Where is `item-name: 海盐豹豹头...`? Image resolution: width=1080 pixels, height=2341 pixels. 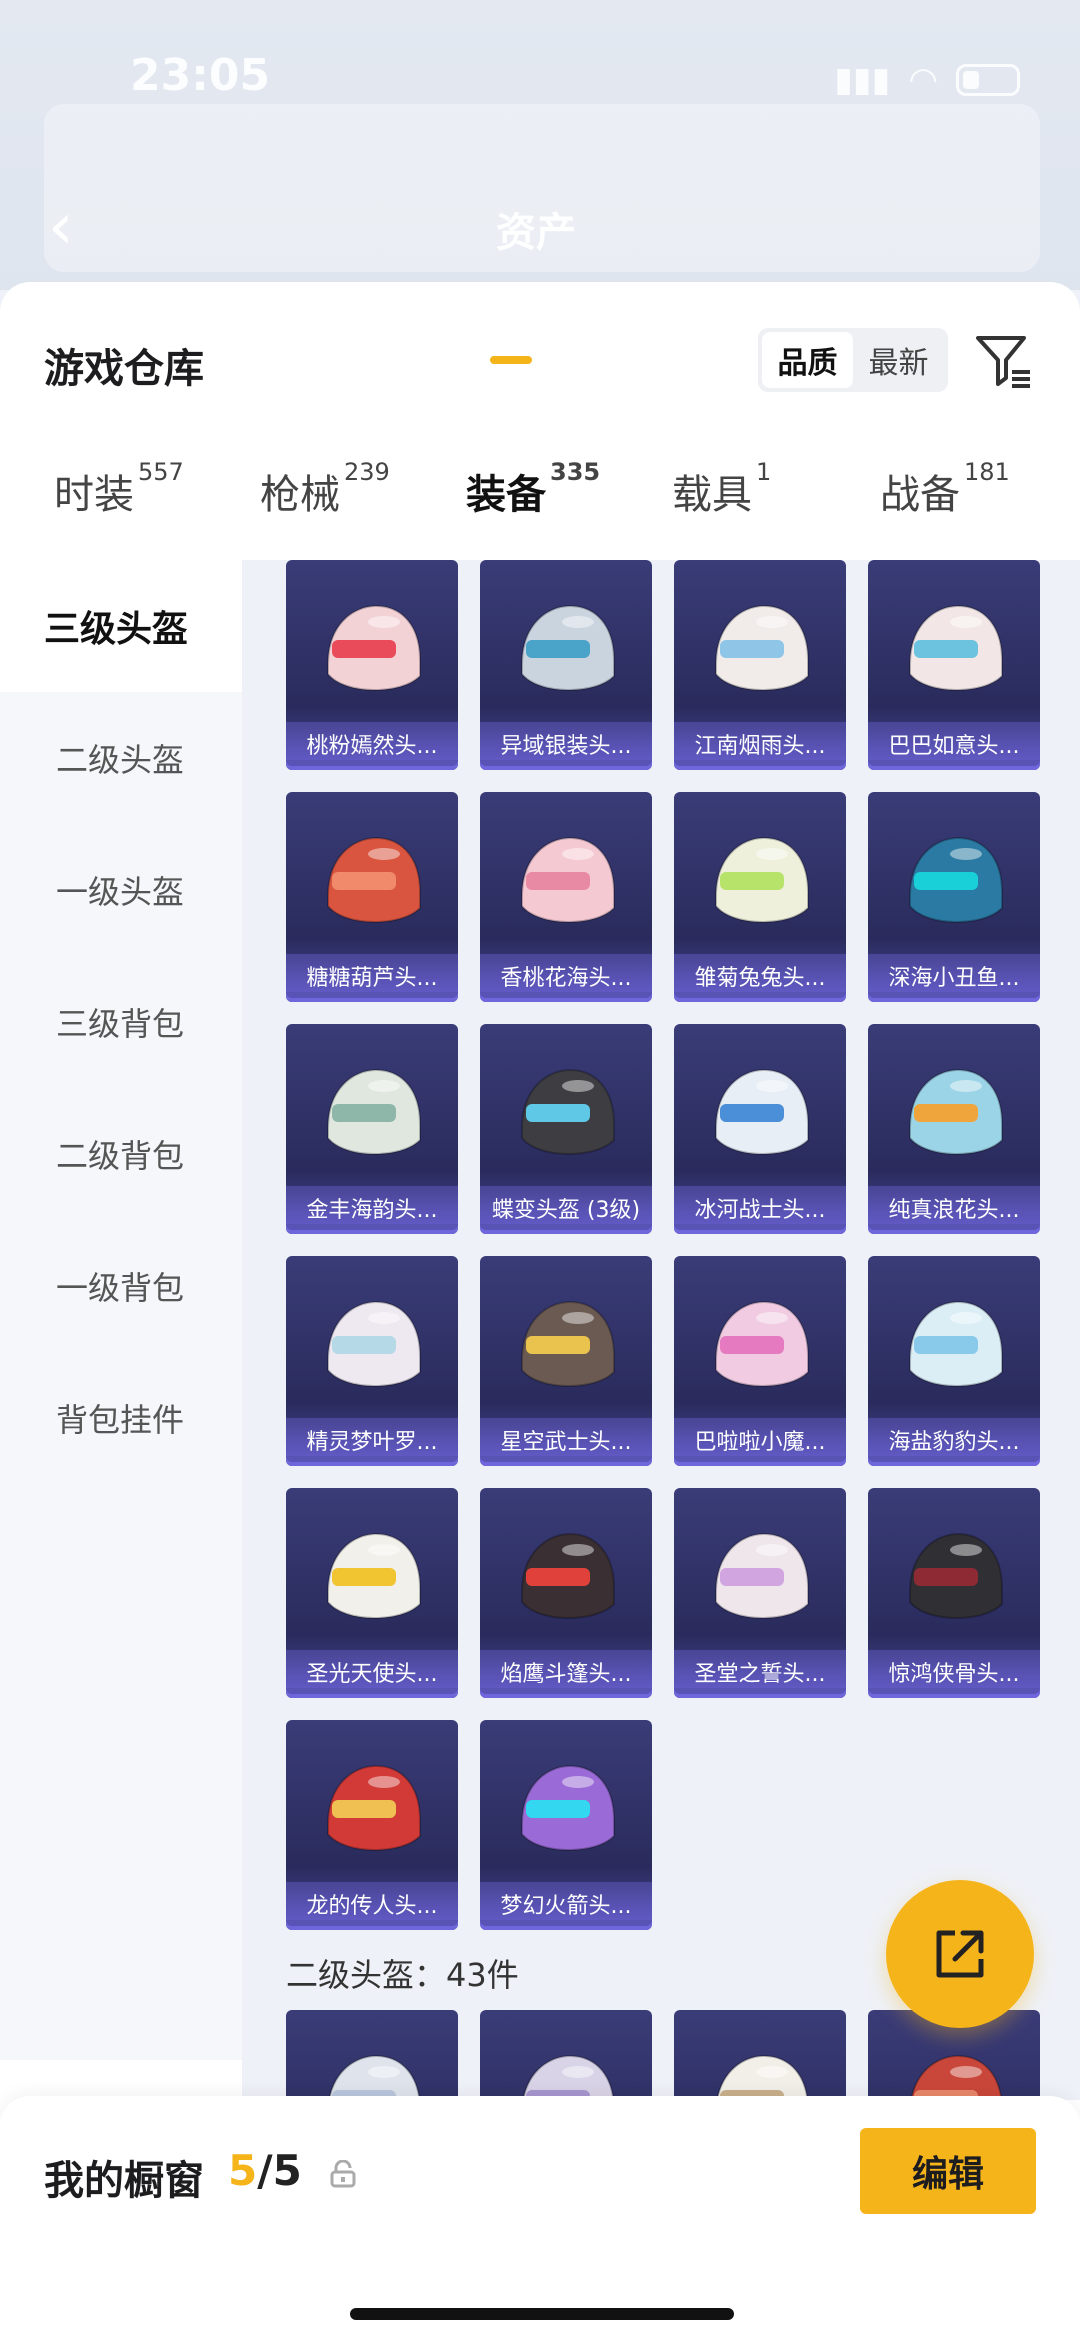
item-name: 海盐豹豹头... is located at coordinates (954, 1440).